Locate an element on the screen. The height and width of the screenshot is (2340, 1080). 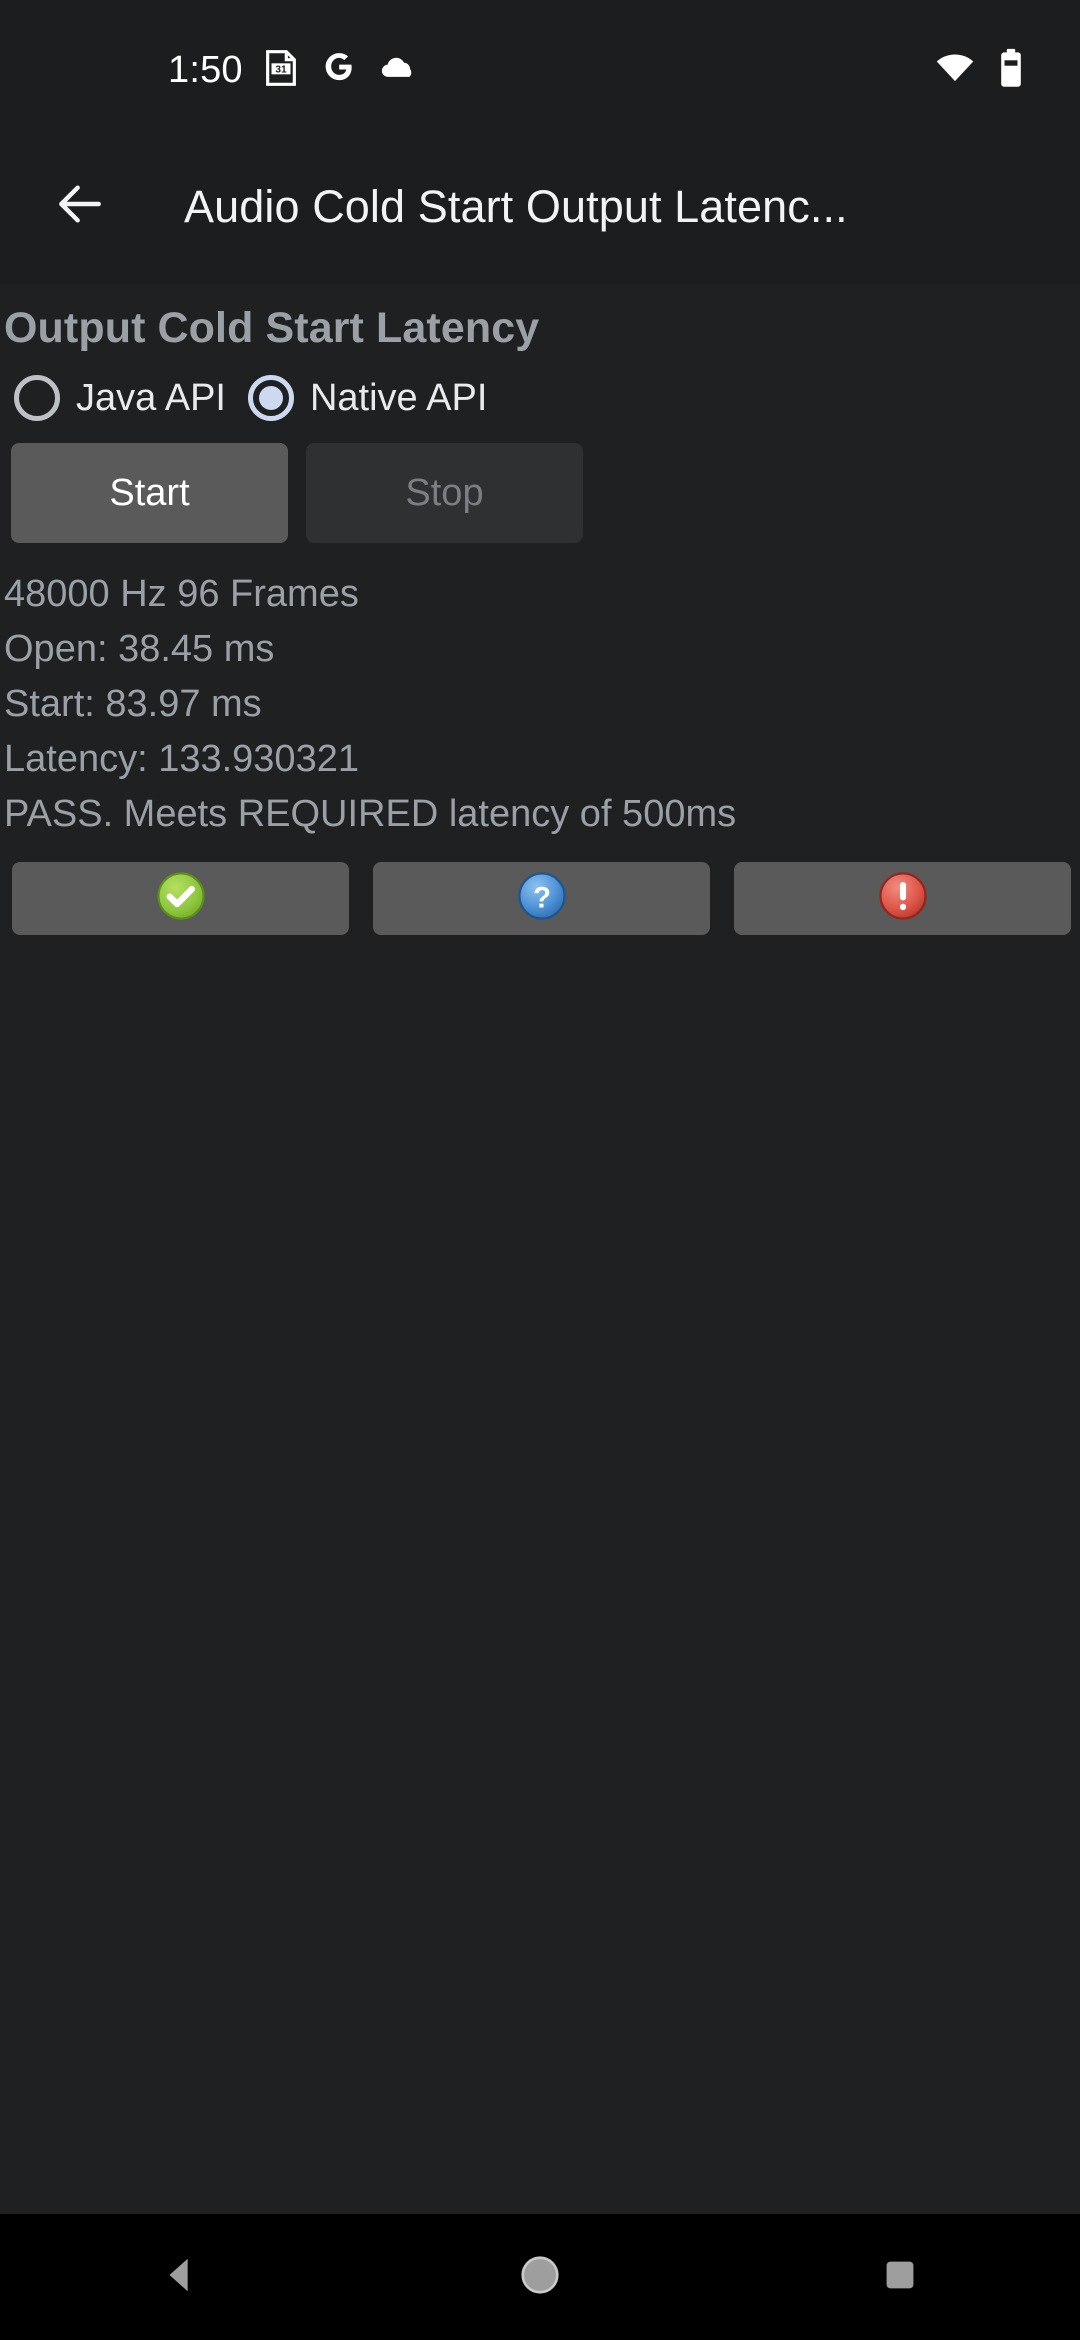
back-arrow-icon is located at coordinates (80, 206).